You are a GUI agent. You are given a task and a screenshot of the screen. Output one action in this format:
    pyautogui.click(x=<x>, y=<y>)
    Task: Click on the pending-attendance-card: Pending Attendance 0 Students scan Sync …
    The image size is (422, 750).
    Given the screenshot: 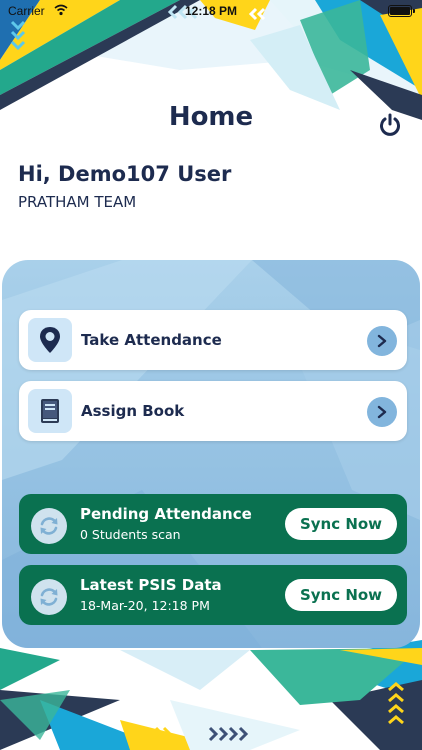 What is the action you would take?
    pyautogui.click(x=213, y=524)
    